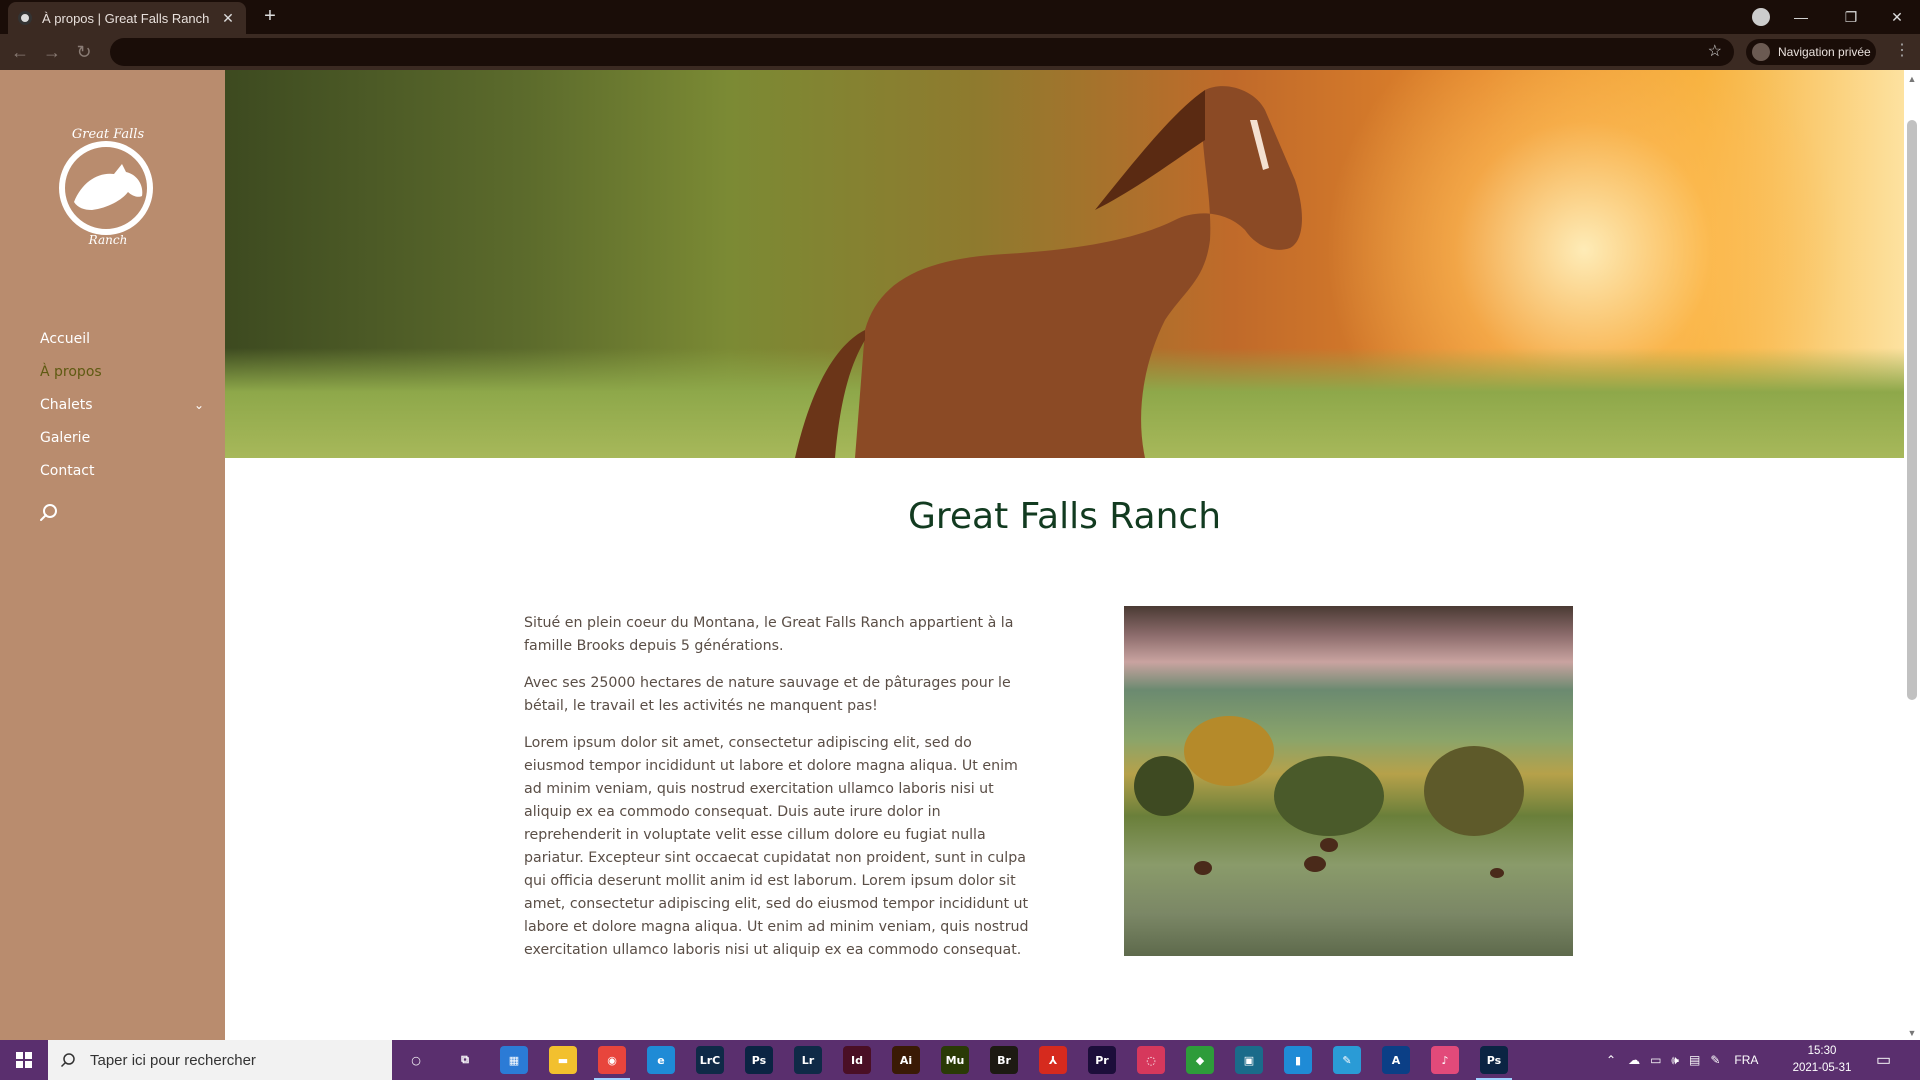 This screenshot has width=1920, height=1080. Describe the element at coordinates (108, 185) in the screenshot. I see `ranch-logo: Great Falls Ranch` at that location.